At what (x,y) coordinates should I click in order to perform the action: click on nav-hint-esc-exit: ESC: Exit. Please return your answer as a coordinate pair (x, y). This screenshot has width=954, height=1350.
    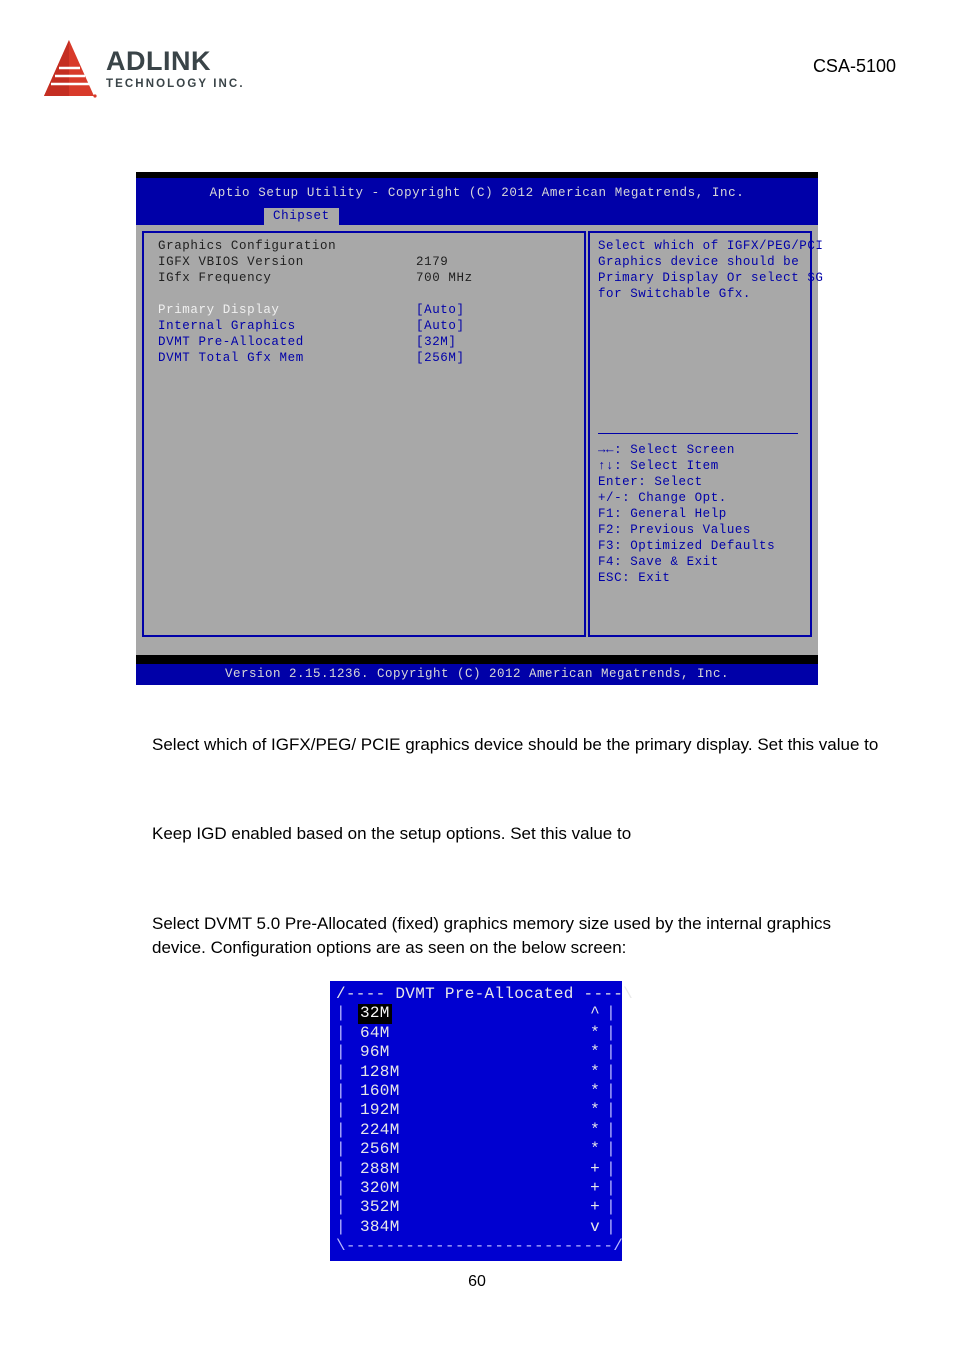
    Looking at the image, I should click on (634, 578).